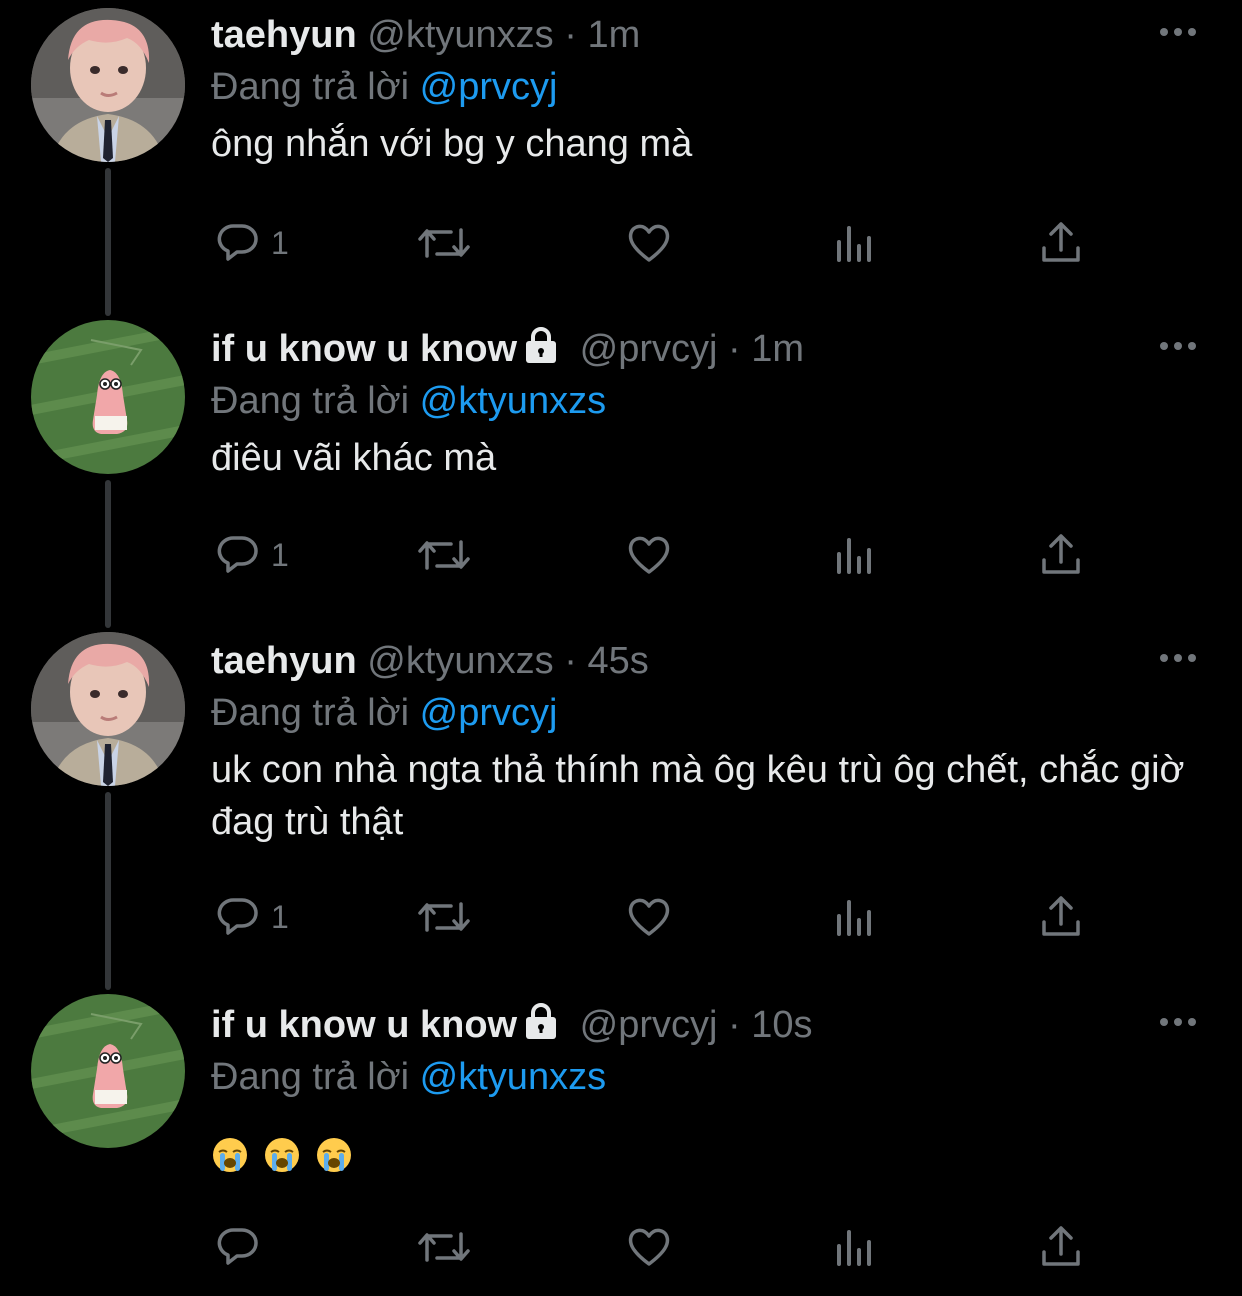 Image resolution: width=1242 pixels, height=1296 pixels. Describe the element at coordinates (452, 144) in the screenshot. I see `tweet-text: ông nhắn với bg y chang mà` at that location.